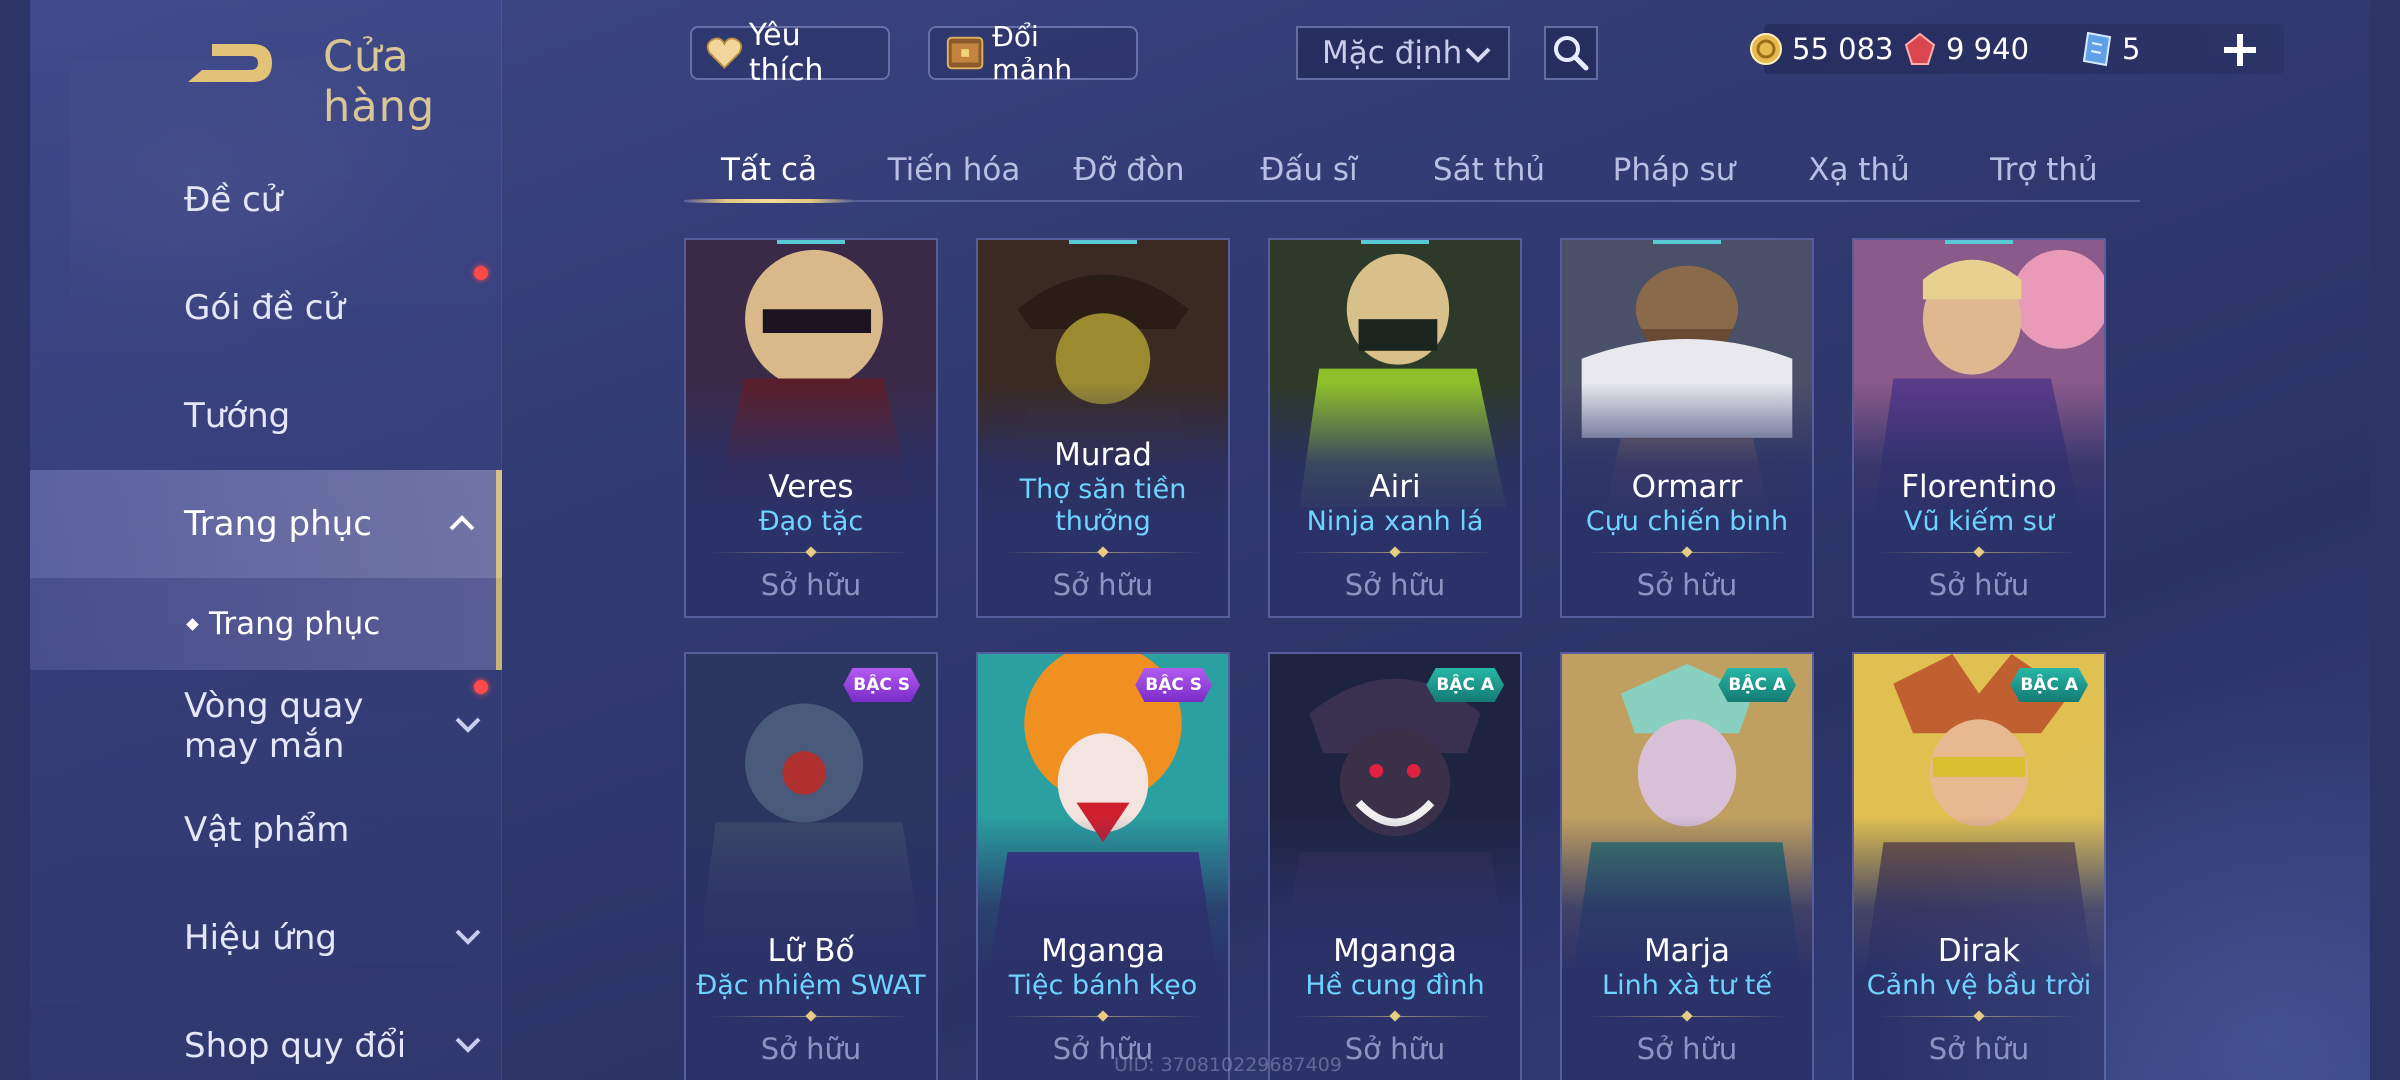 The width and height of the screenshot is (2400, 1080). What do you see at coordinates (1129, 170) in the screenshot?
I see `tab-tank: Đỡ đòn` at bounding box center [1129, 170].